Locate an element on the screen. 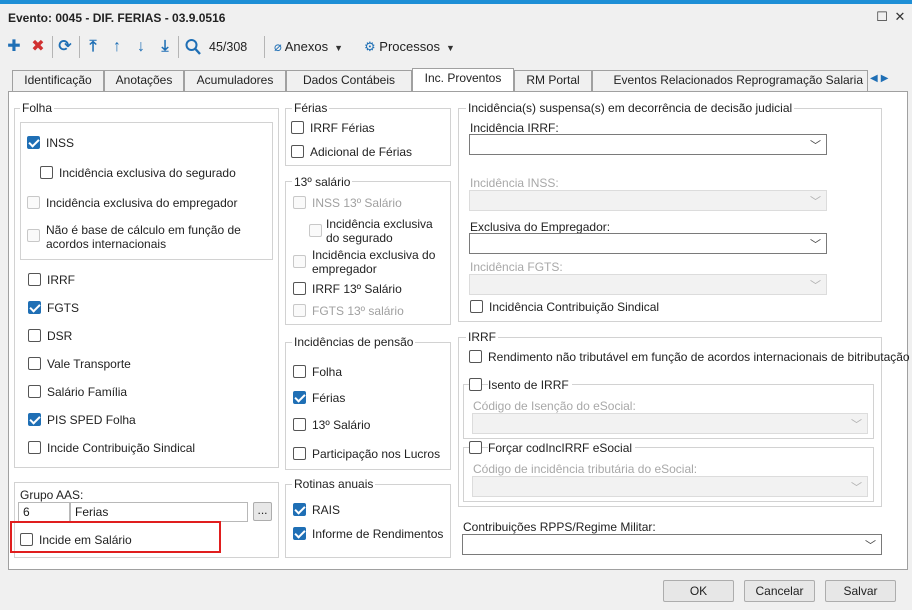 The height and width of the screenshot is (610, 912). annexes-label: Anexos is located at coordinates (306, 46).